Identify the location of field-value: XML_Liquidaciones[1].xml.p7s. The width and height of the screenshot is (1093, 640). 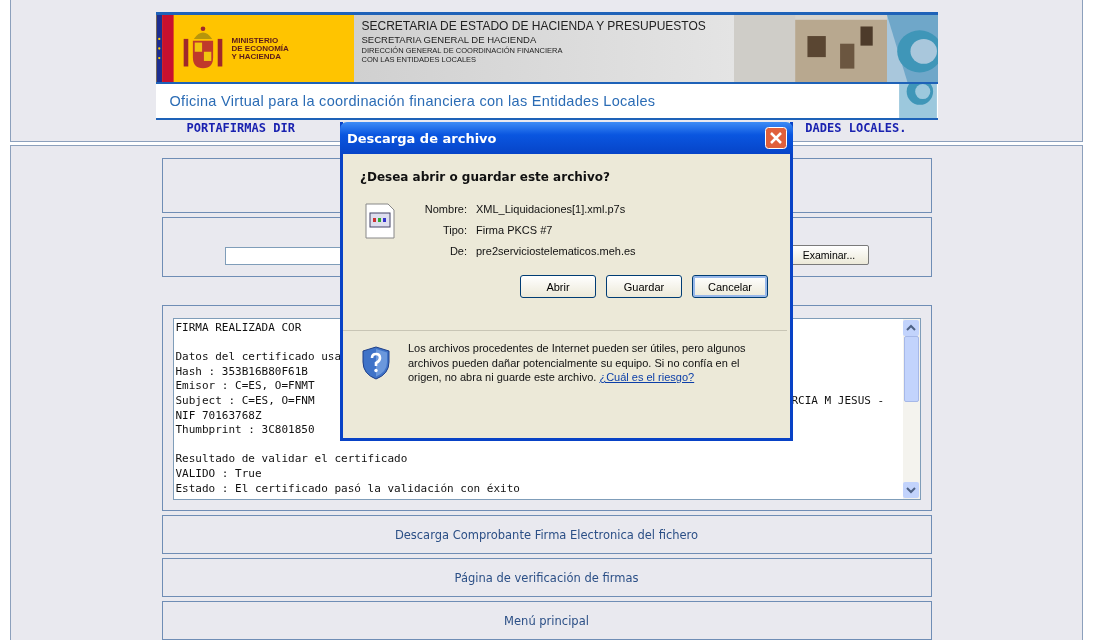
(551, 209).